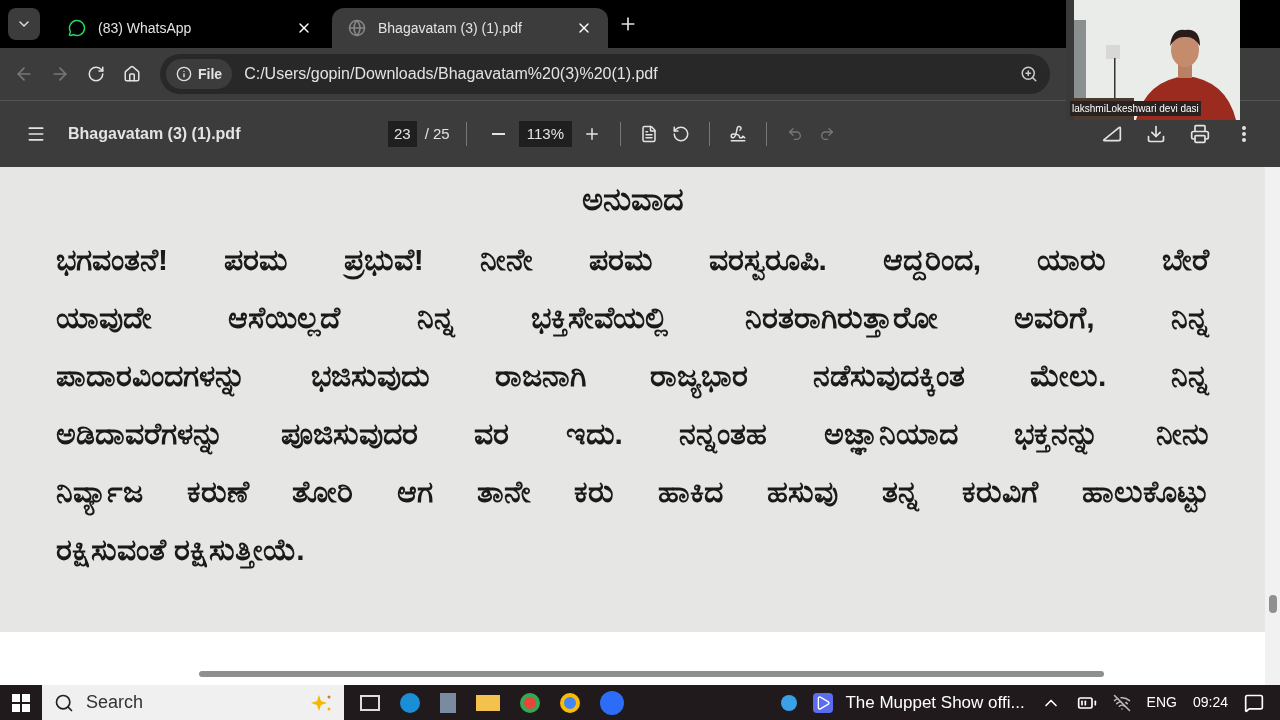  I want to click on document-title: Bhagavatam (3) (1).pdf, so click(155, 134).